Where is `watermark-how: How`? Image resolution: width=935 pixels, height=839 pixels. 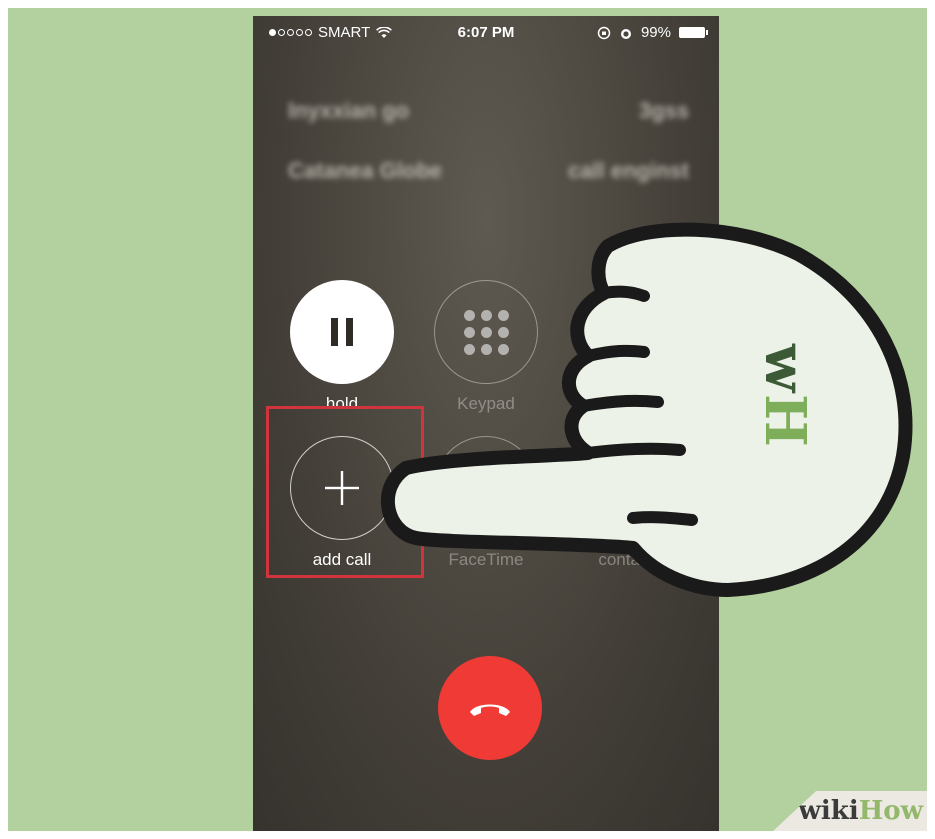 watermark-how: How is located at coordinates (890, 811).